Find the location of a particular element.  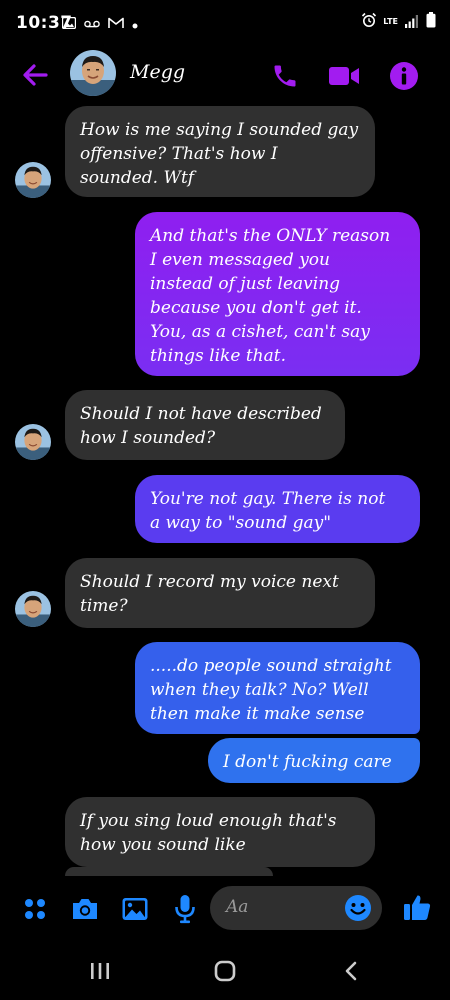

system-nav-bar is located at coordinates (225, 970).